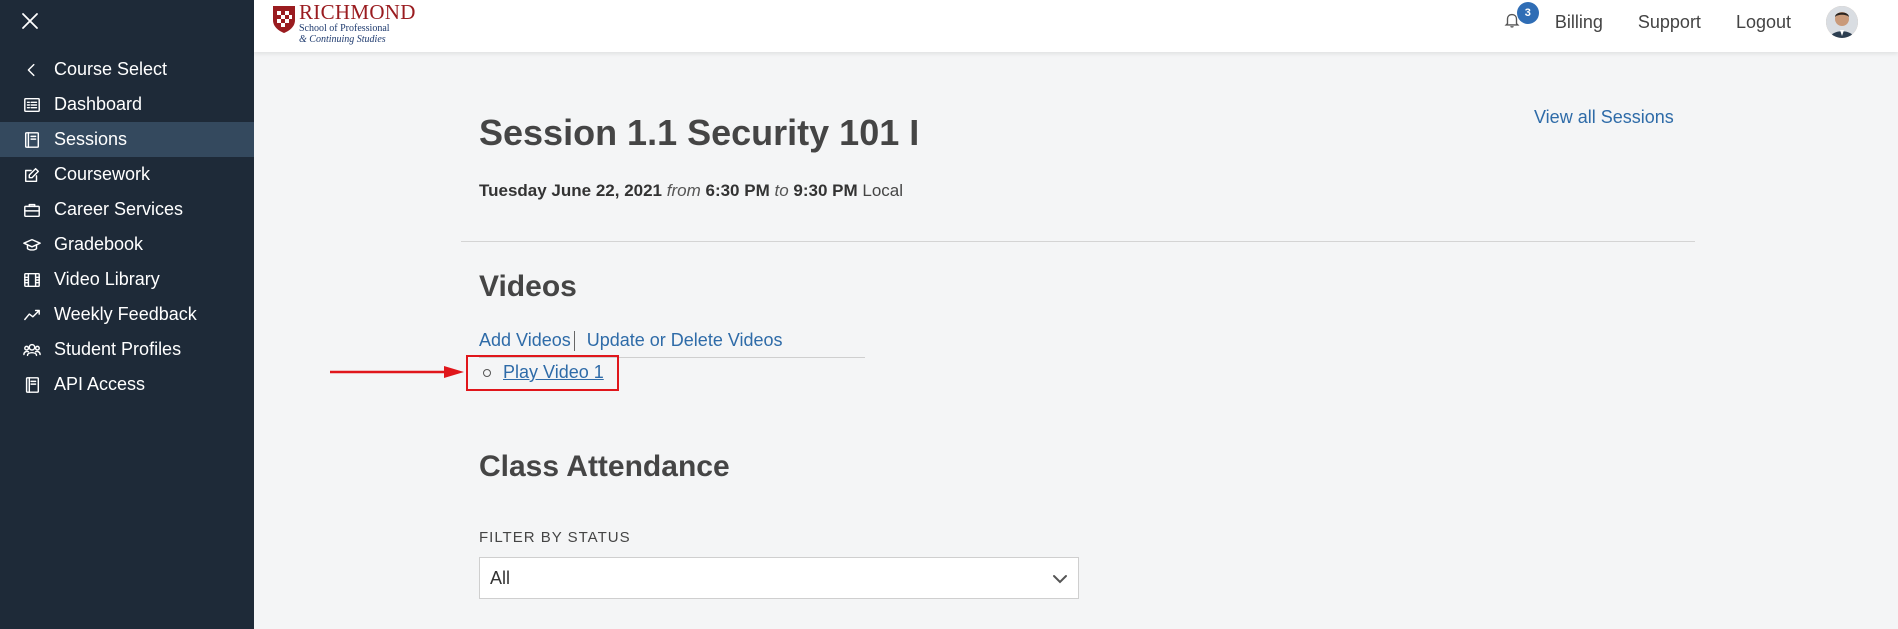 The height and width of the screenshot is (629, 1898). I want to click on users-icon, so click(32, 350).